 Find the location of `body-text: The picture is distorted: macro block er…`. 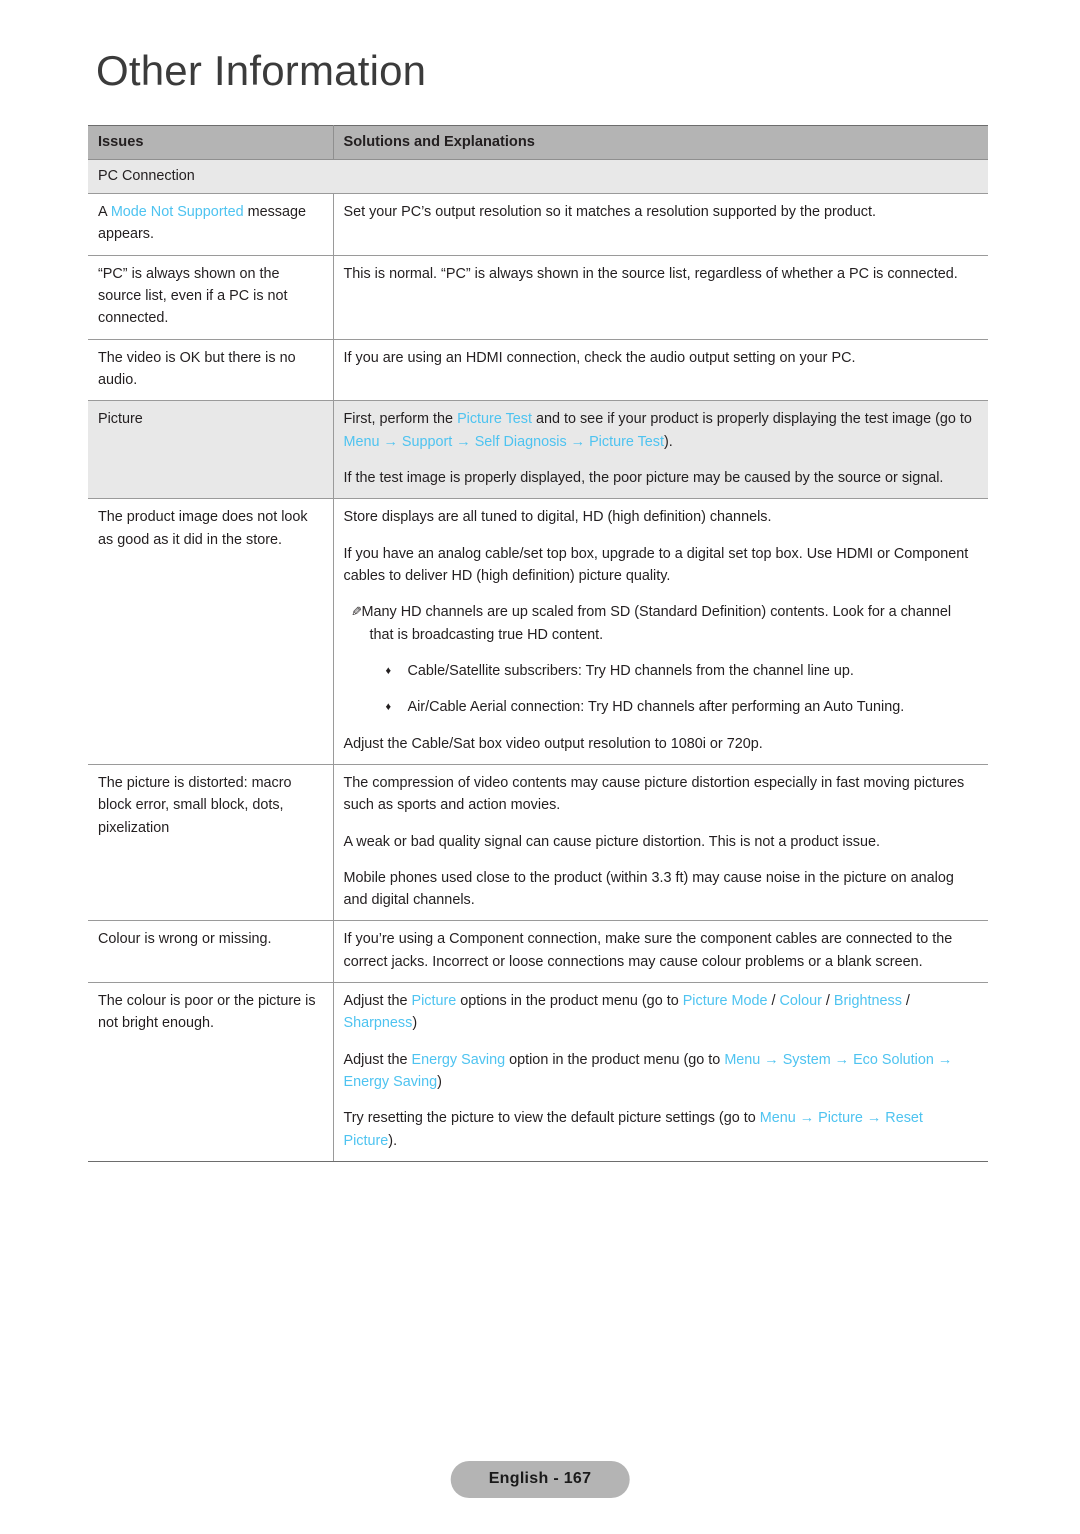

body-text: The picture is distorted: macro block er… is located at coordinates (195, 805).